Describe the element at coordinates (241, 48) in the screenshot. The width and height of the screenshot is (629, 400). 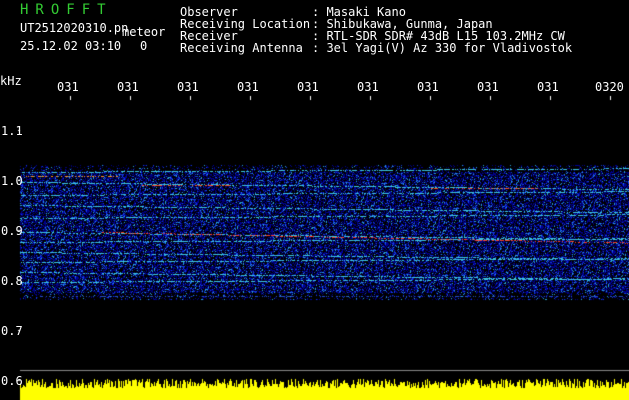
I see `info-label-antenna: Receiving Antenna` at that location.